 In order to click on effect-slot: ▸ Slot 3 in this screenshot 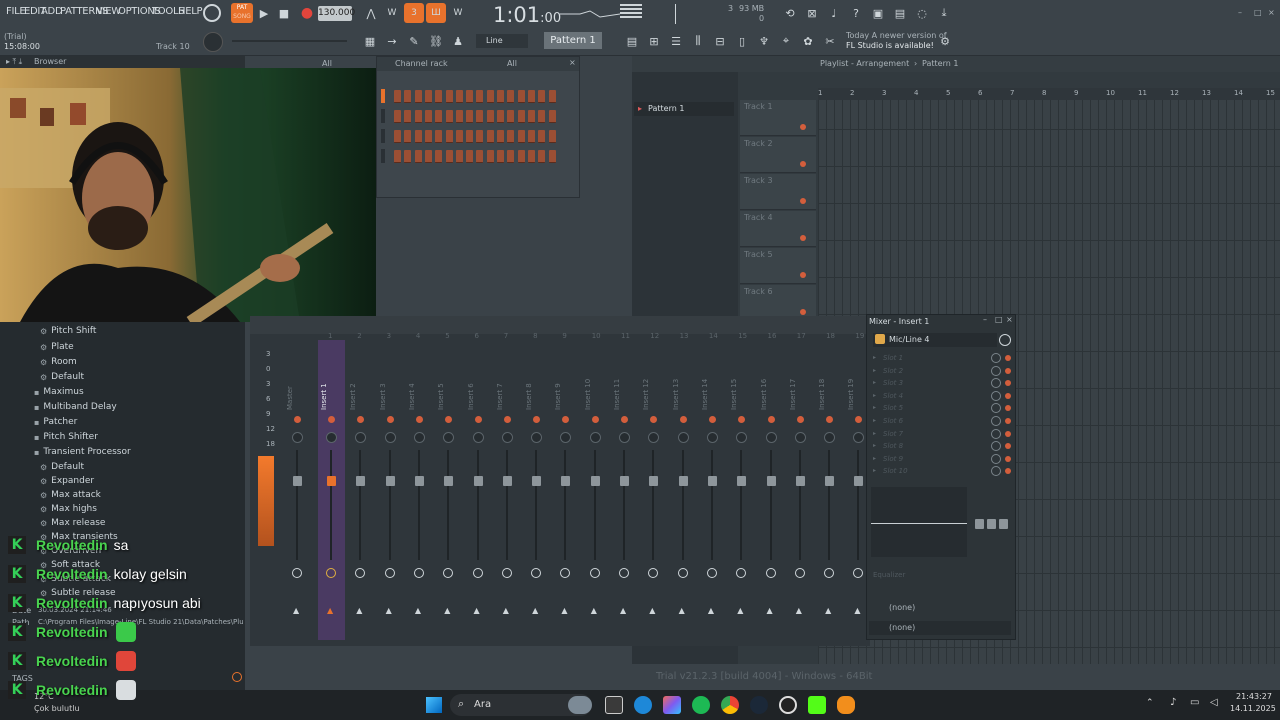, I will do `click(943, 384)`.